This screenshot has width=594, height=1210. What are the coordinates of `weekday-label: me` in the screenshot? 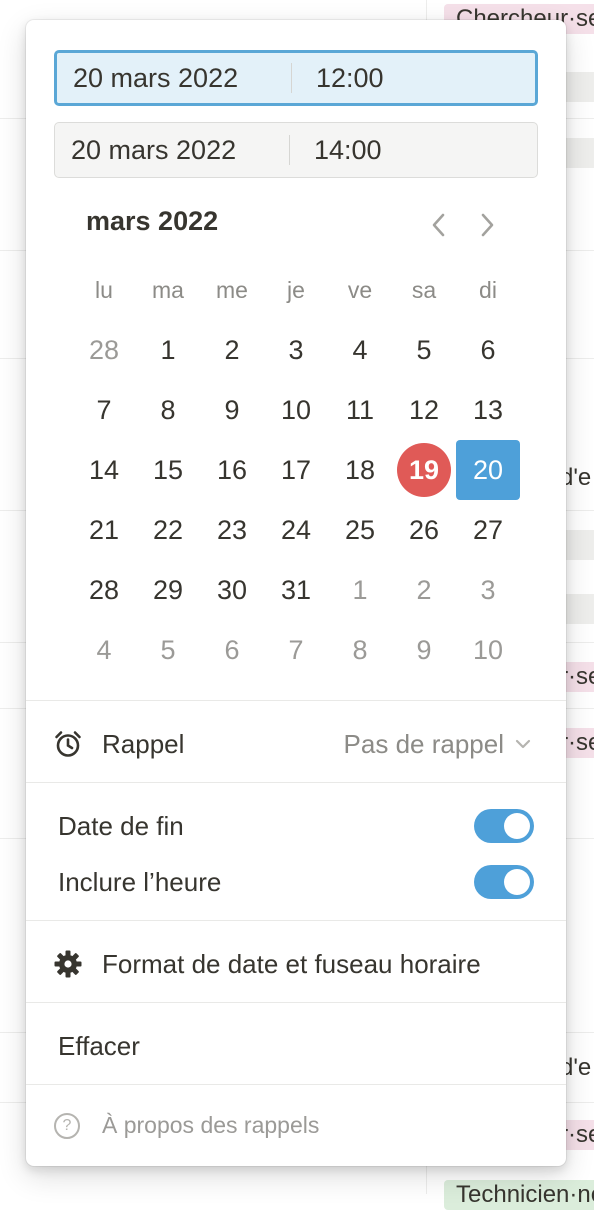 It's located at (232, 290).